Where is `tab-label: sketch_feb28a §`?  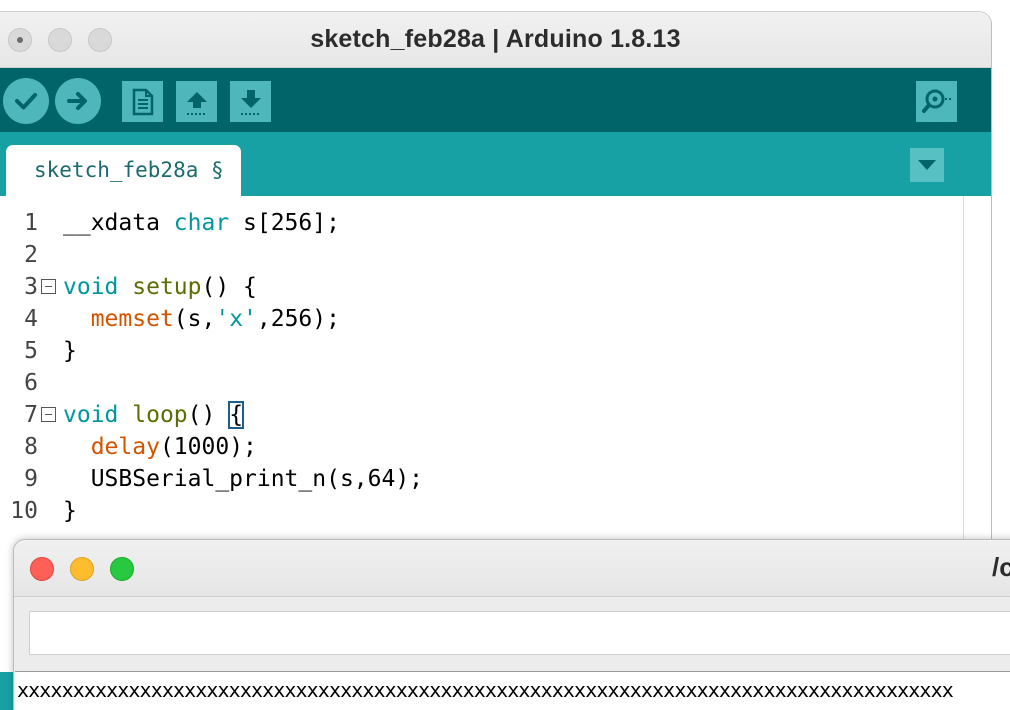
tab-label: sketch_feb28a § is located at coordinates (129, 170).